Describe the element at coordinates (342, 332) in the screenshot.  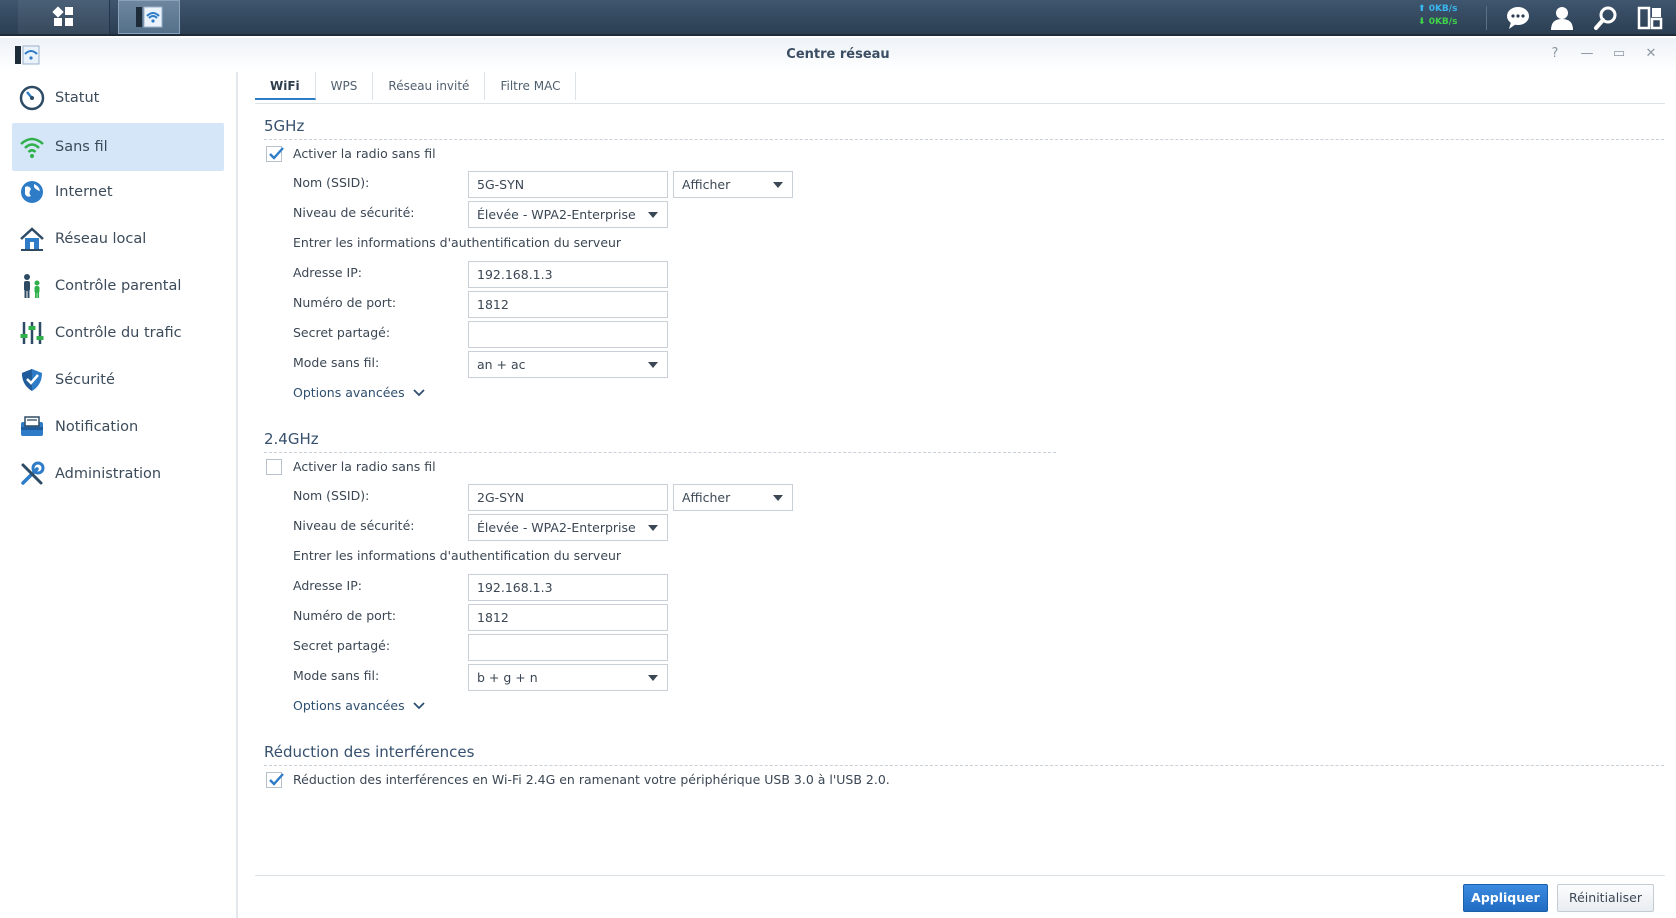
I see `secret-5ghz-label: Secret partagé:` at that location.